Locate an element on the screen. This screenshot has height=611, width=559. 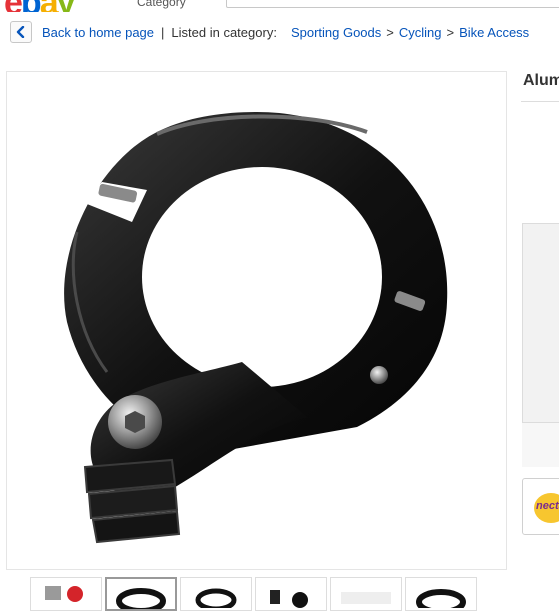
breadcrumb-sporting-goods: Sporting Goods is located at coordinates (336, 32).